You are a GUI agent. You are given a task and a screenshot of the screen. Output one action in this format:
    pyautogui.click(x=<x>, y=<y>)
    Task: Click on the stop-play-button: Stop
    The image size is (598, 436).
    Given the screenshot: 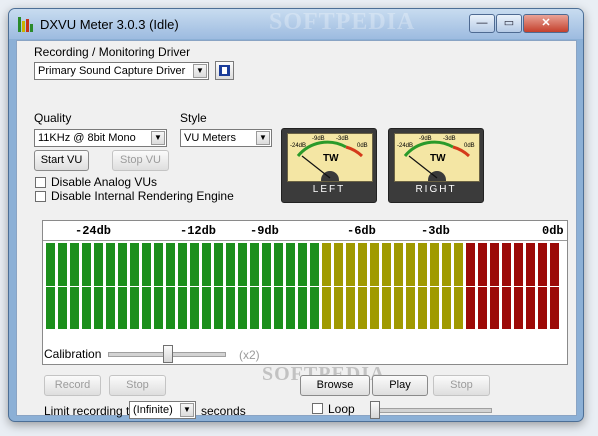 What is the action you would take?
    pyautogui.click(x=461, y=385)
    